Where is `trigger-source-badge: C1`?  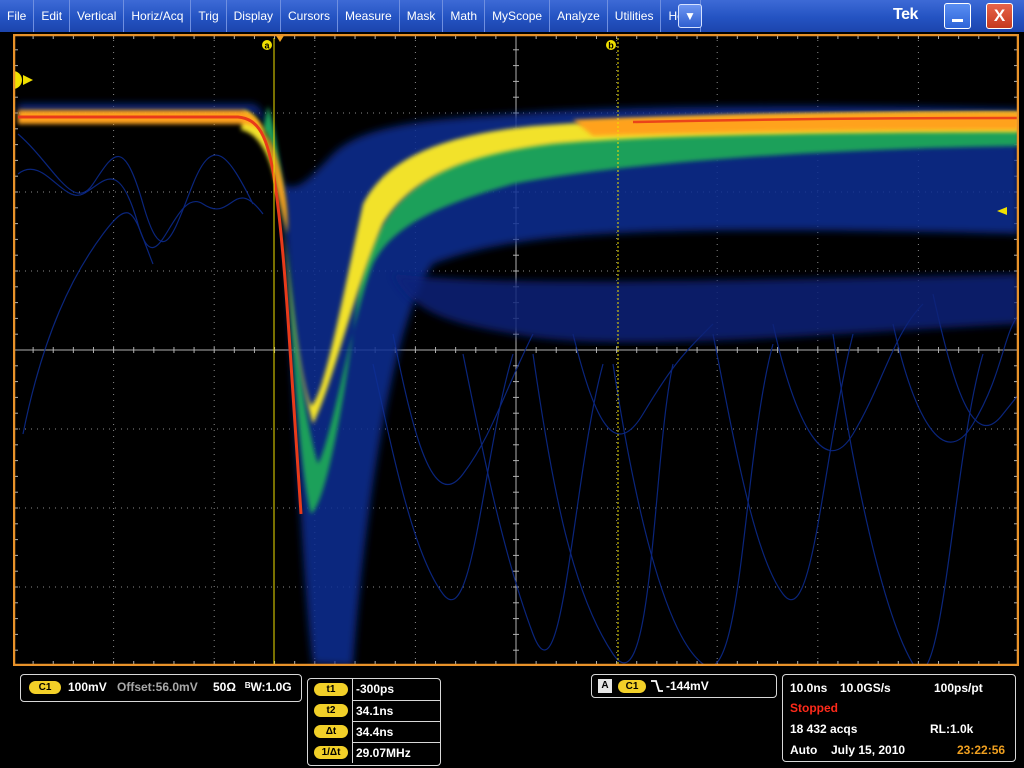 trigger-source-badge: C1 is located at coordinates (632, 686).